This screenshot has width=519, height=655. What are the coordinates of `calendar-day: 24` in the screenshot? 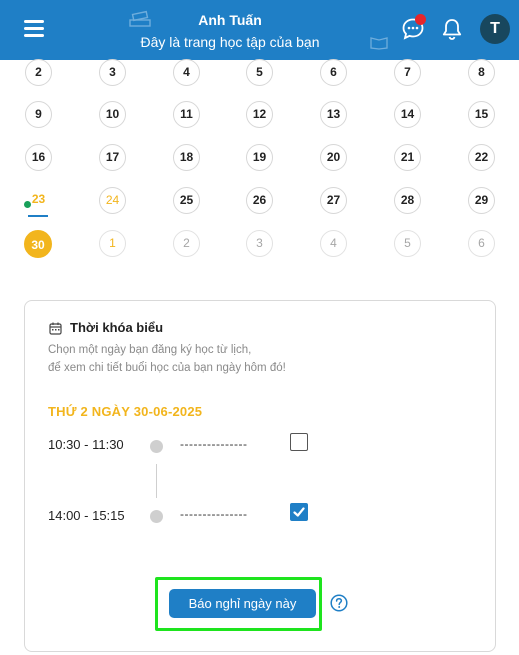 It's located at (112, 200).